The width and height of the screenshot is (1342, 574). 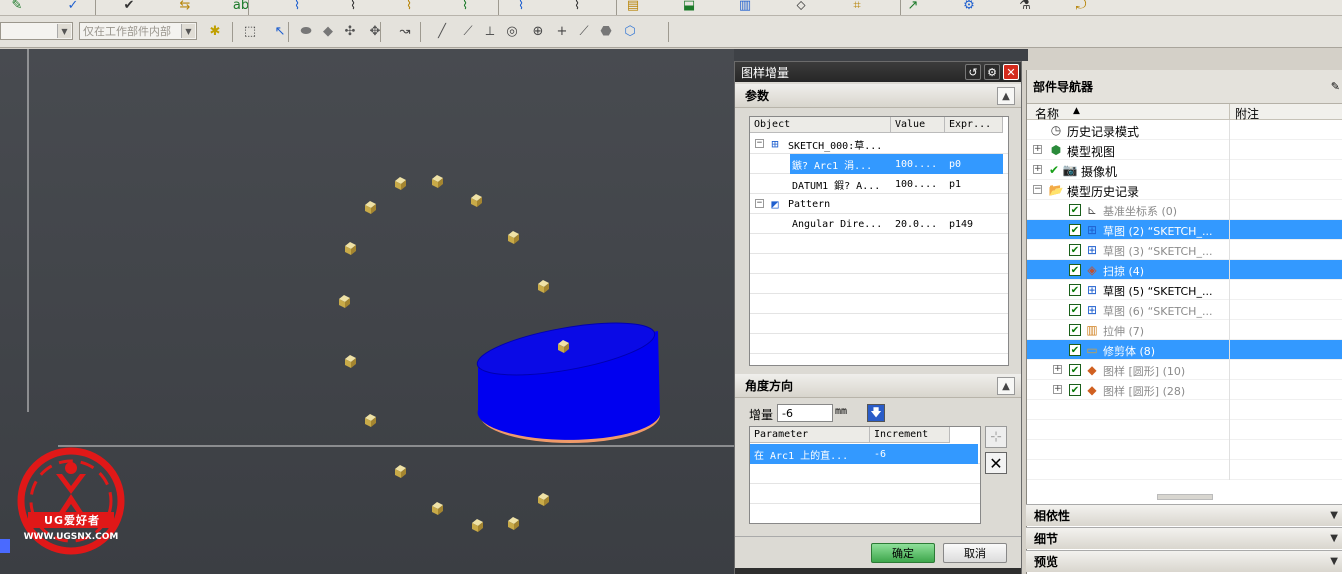 What do you see at coordinates (1184, 370) in the screenshot?
I see `tree-row: + ✔ ◆ 图样 [圆形] (10)` at bounding box center [1184, 370].